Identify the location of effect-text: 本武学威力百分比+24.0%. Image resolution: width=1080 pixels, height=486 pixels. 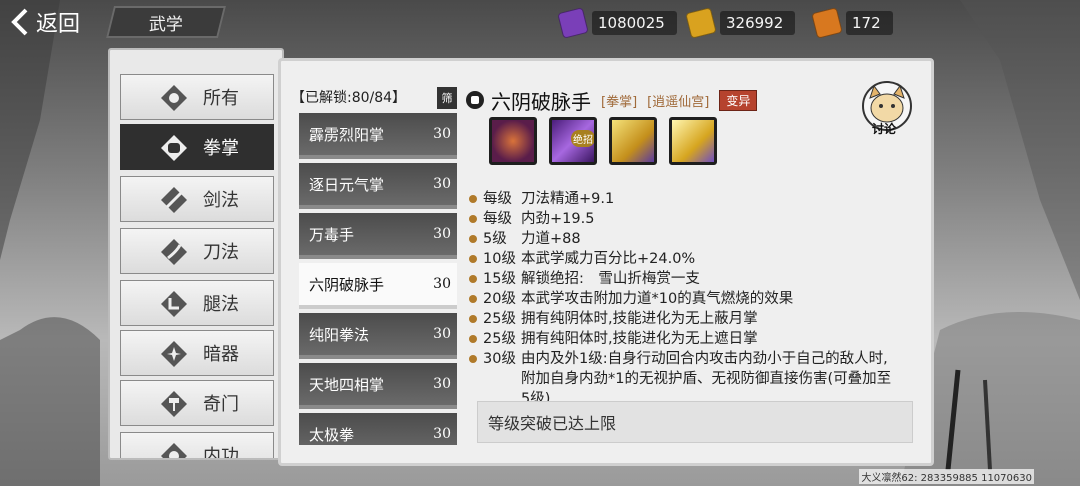
(608, 259).